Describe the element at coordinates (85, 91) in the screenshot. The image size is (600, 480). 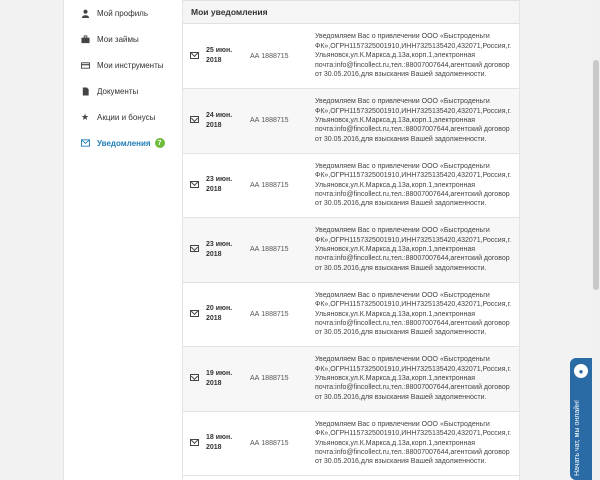
I see `document-icon` at that location.